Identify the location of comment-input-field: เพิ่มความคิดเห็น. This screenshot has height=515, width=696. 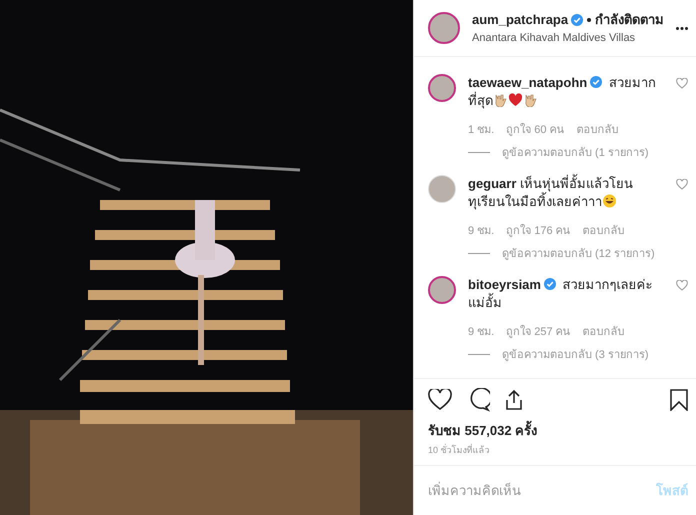
(542, 490).